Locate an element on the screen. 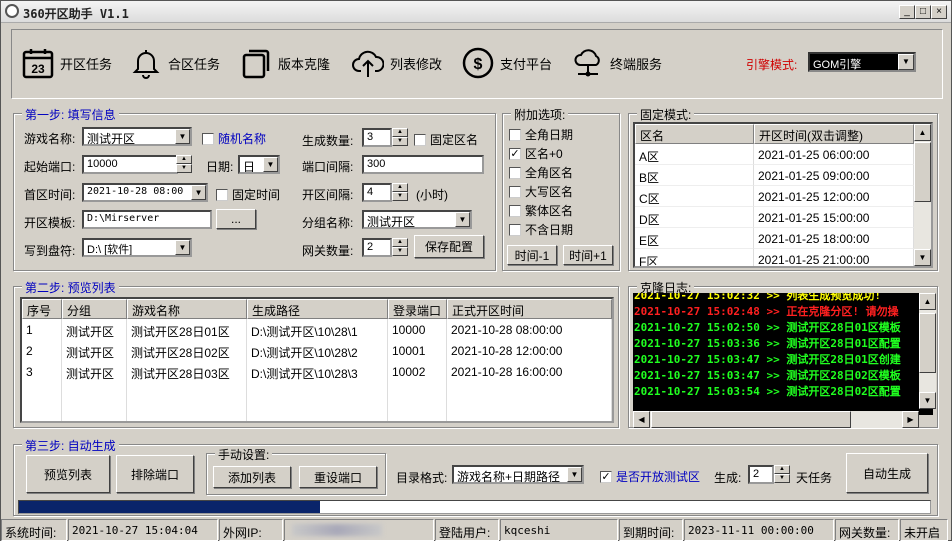 This screenshot has width=952, height=541. open-test-zone-label: 是否开放测试区 is located at coordinates (658, 477).